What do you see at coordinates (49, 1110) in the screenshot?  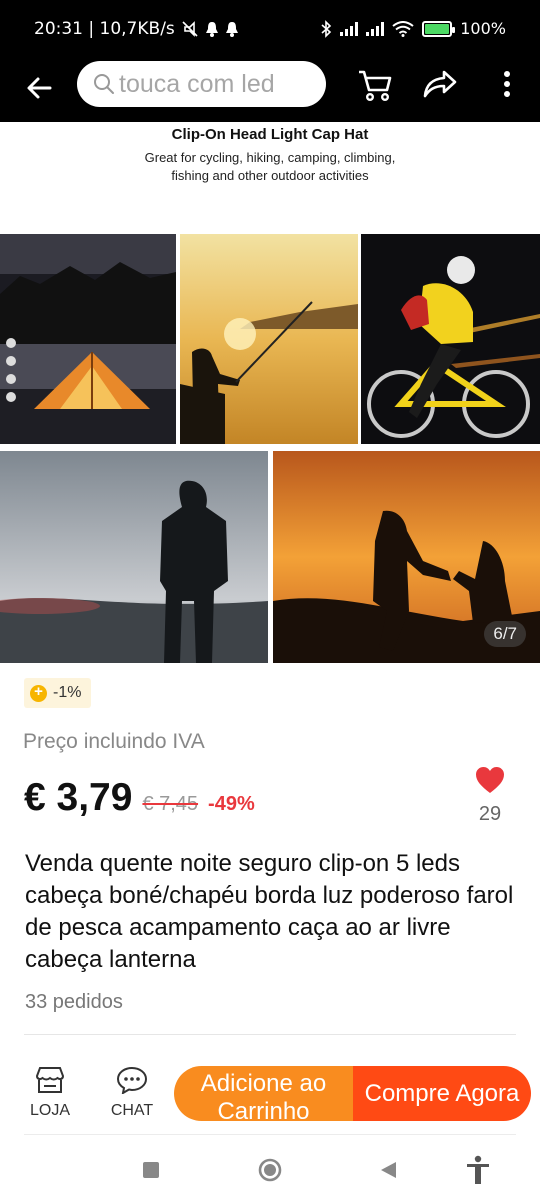 I see `store-label: LOJA` at bounding box center [49, 1110].